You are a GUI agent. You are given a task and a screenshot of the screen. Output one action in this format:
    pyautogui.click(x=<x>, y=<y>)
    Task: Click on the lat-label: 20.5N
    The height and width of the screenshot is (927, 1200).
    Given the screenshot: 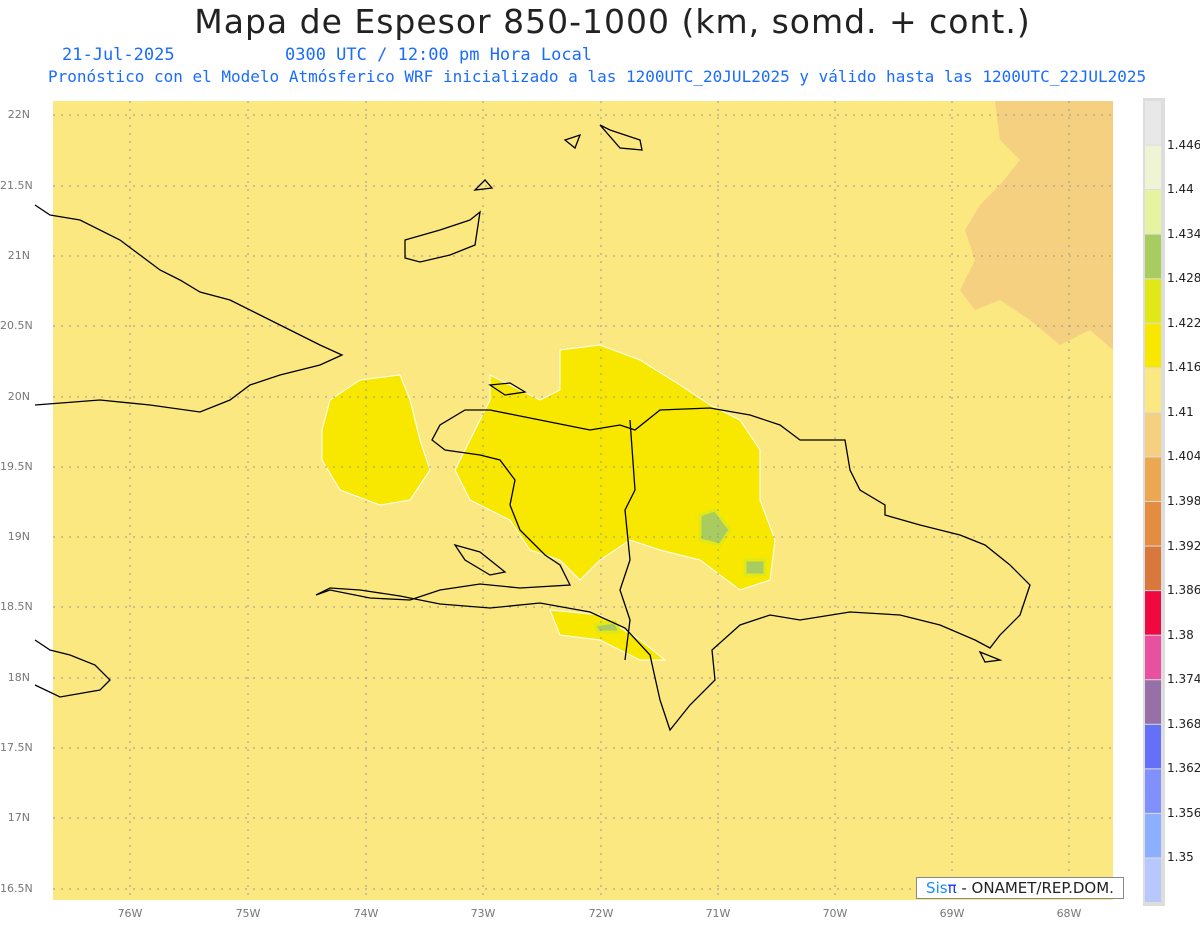 What is the action you would take?
    pyautogui.click(x=16, y=325)
    